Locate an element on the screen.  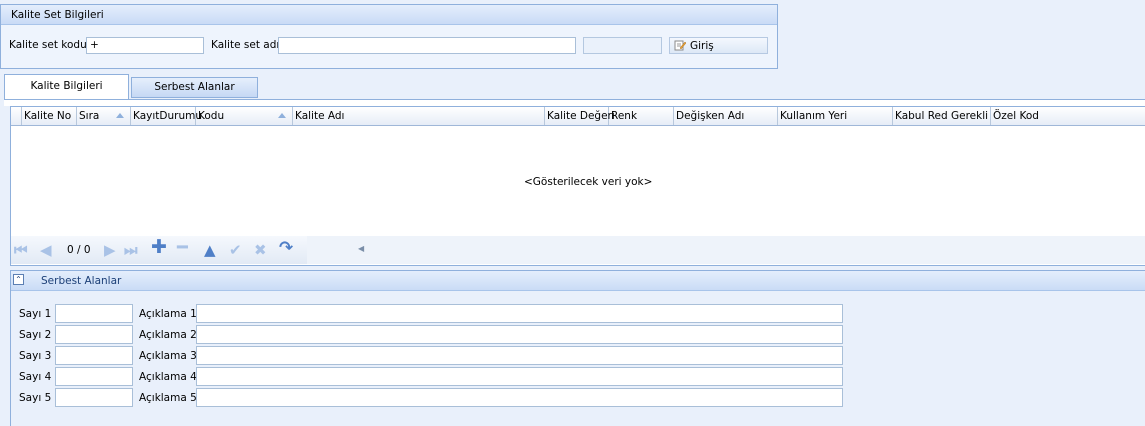
tab-kalite-bilgileri-label: Kalite Bilgileri is located at coordinates (66, 86).